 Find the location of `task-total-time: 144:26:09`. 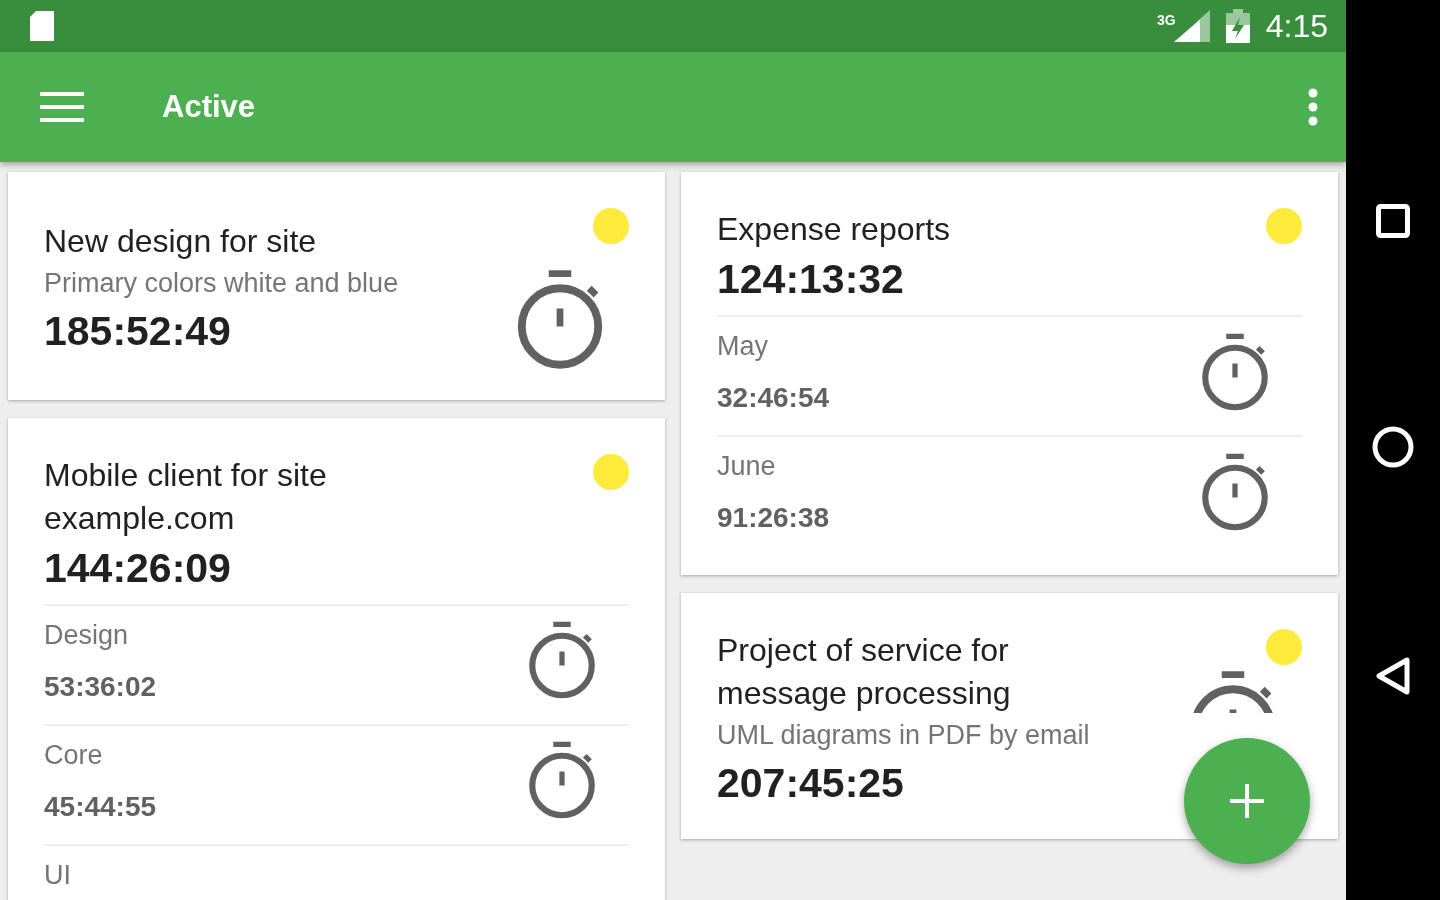

task-total-time: 144:26:09 is located at coordinates (138, 568).